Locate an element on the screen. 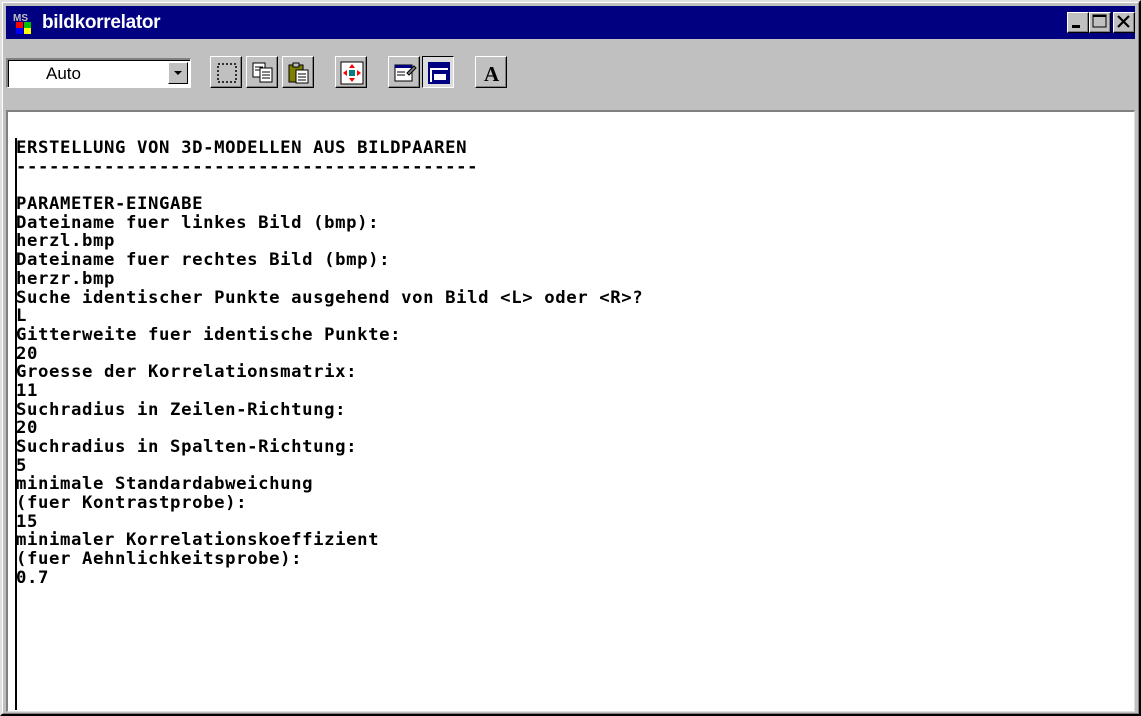 The image size is (1141, 716). toolbar: Auto A is located at coordinates (570, 74).